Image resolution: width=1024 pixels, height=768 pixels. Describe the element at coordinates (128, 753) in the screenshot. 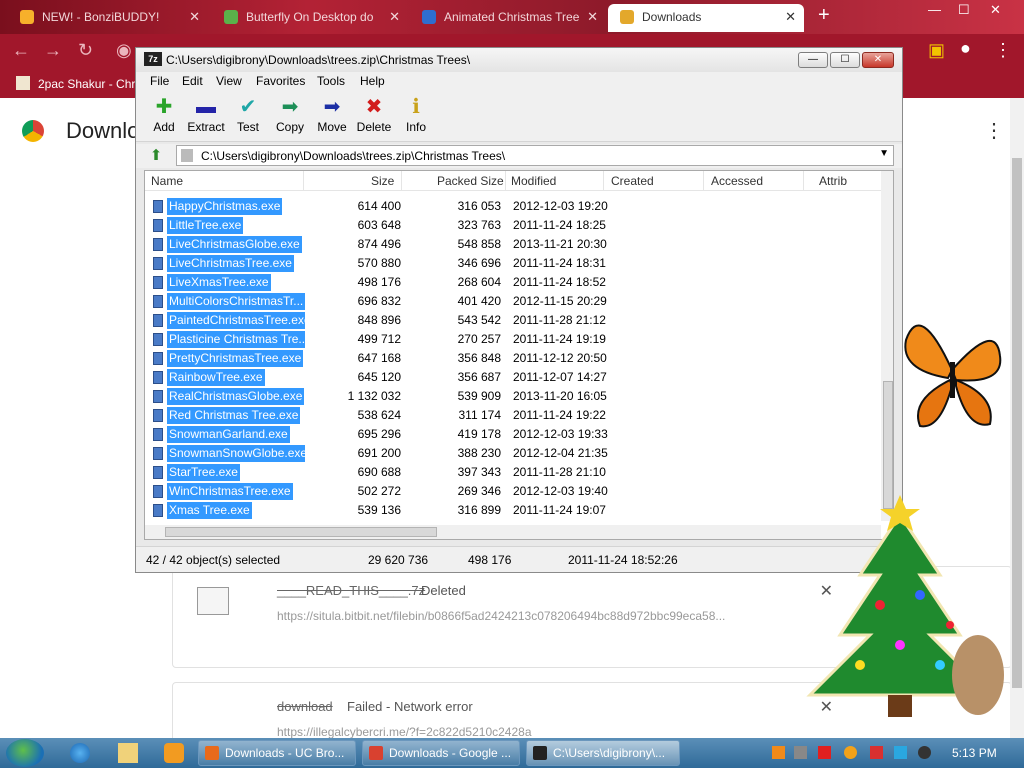

I see `explorer-folder-icon` at that location.